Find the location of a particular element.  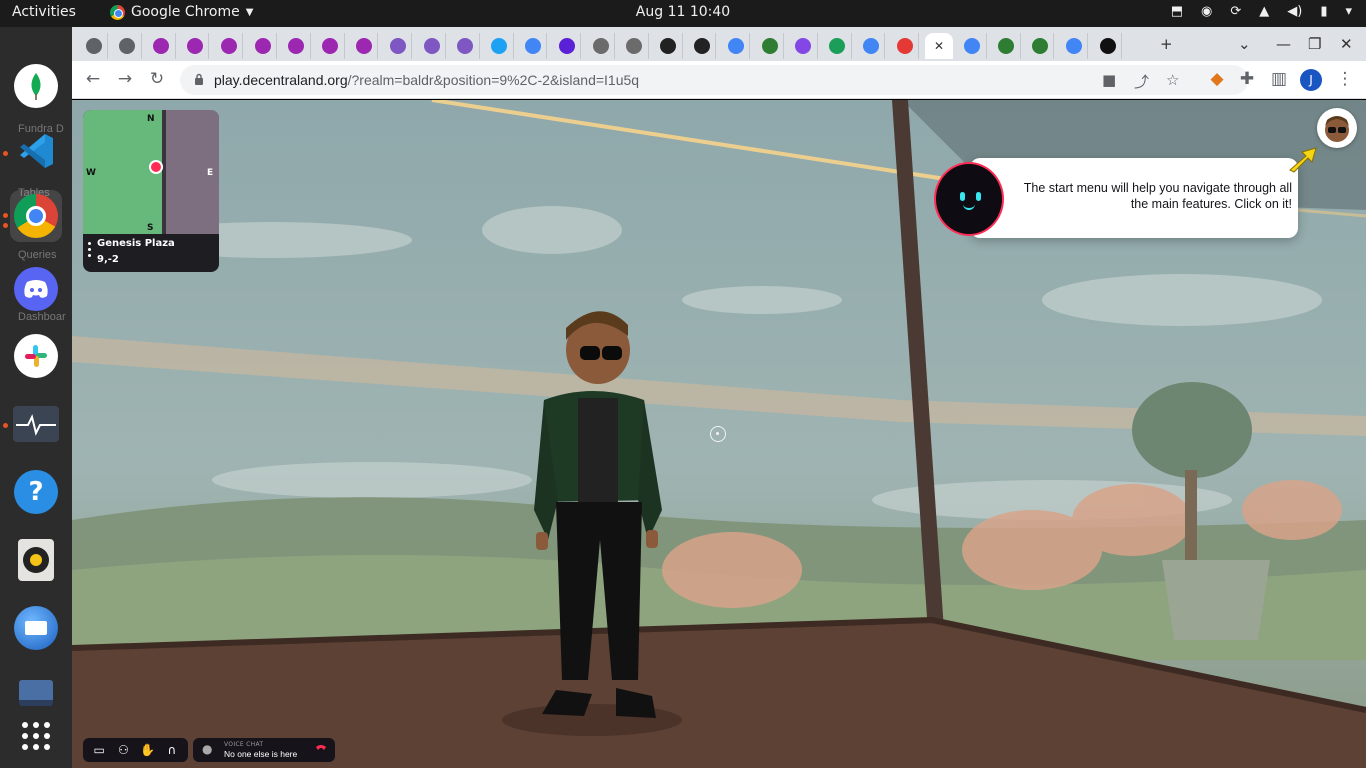

help-icon: ? is located at coordinates (36, 492).